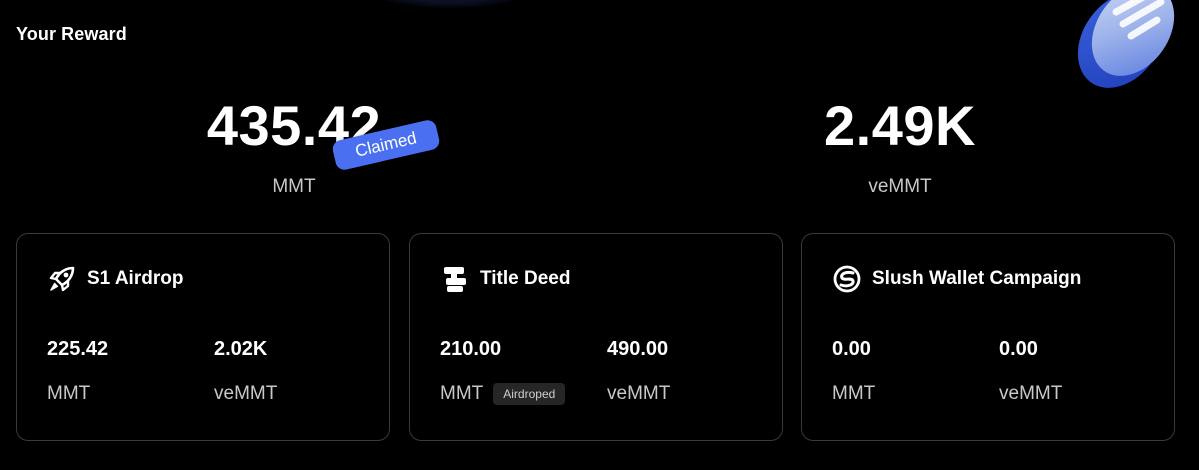 The image size is (1199, 470). I want to click on airdroped-tag: Airdroped, so click(529, 394).